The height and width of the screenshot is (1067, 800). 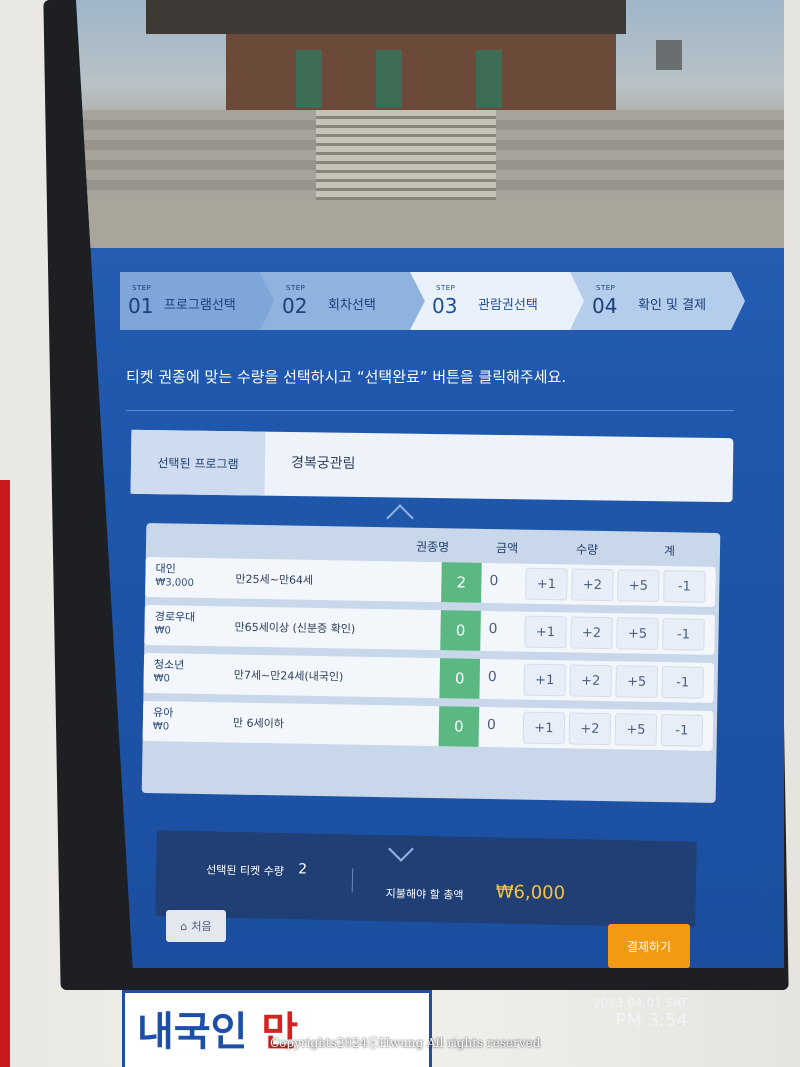 I want to click on ticket-type-label: 유아, so click(x=163, y=713).